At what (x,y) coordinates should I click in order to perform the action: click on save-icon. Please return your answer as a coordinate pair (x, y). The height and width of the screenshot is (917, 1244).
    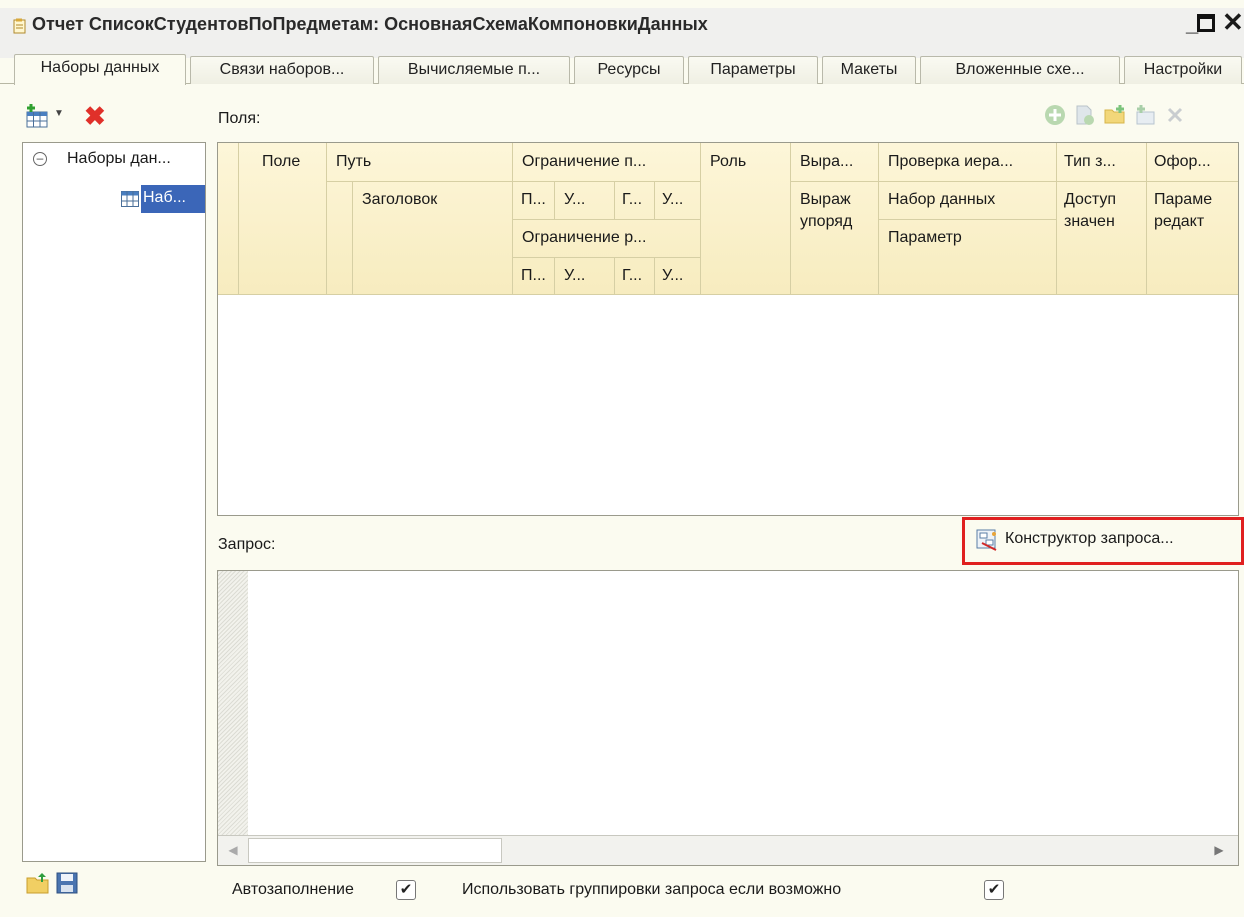
    Looking at the image, I should click on (67, 883).